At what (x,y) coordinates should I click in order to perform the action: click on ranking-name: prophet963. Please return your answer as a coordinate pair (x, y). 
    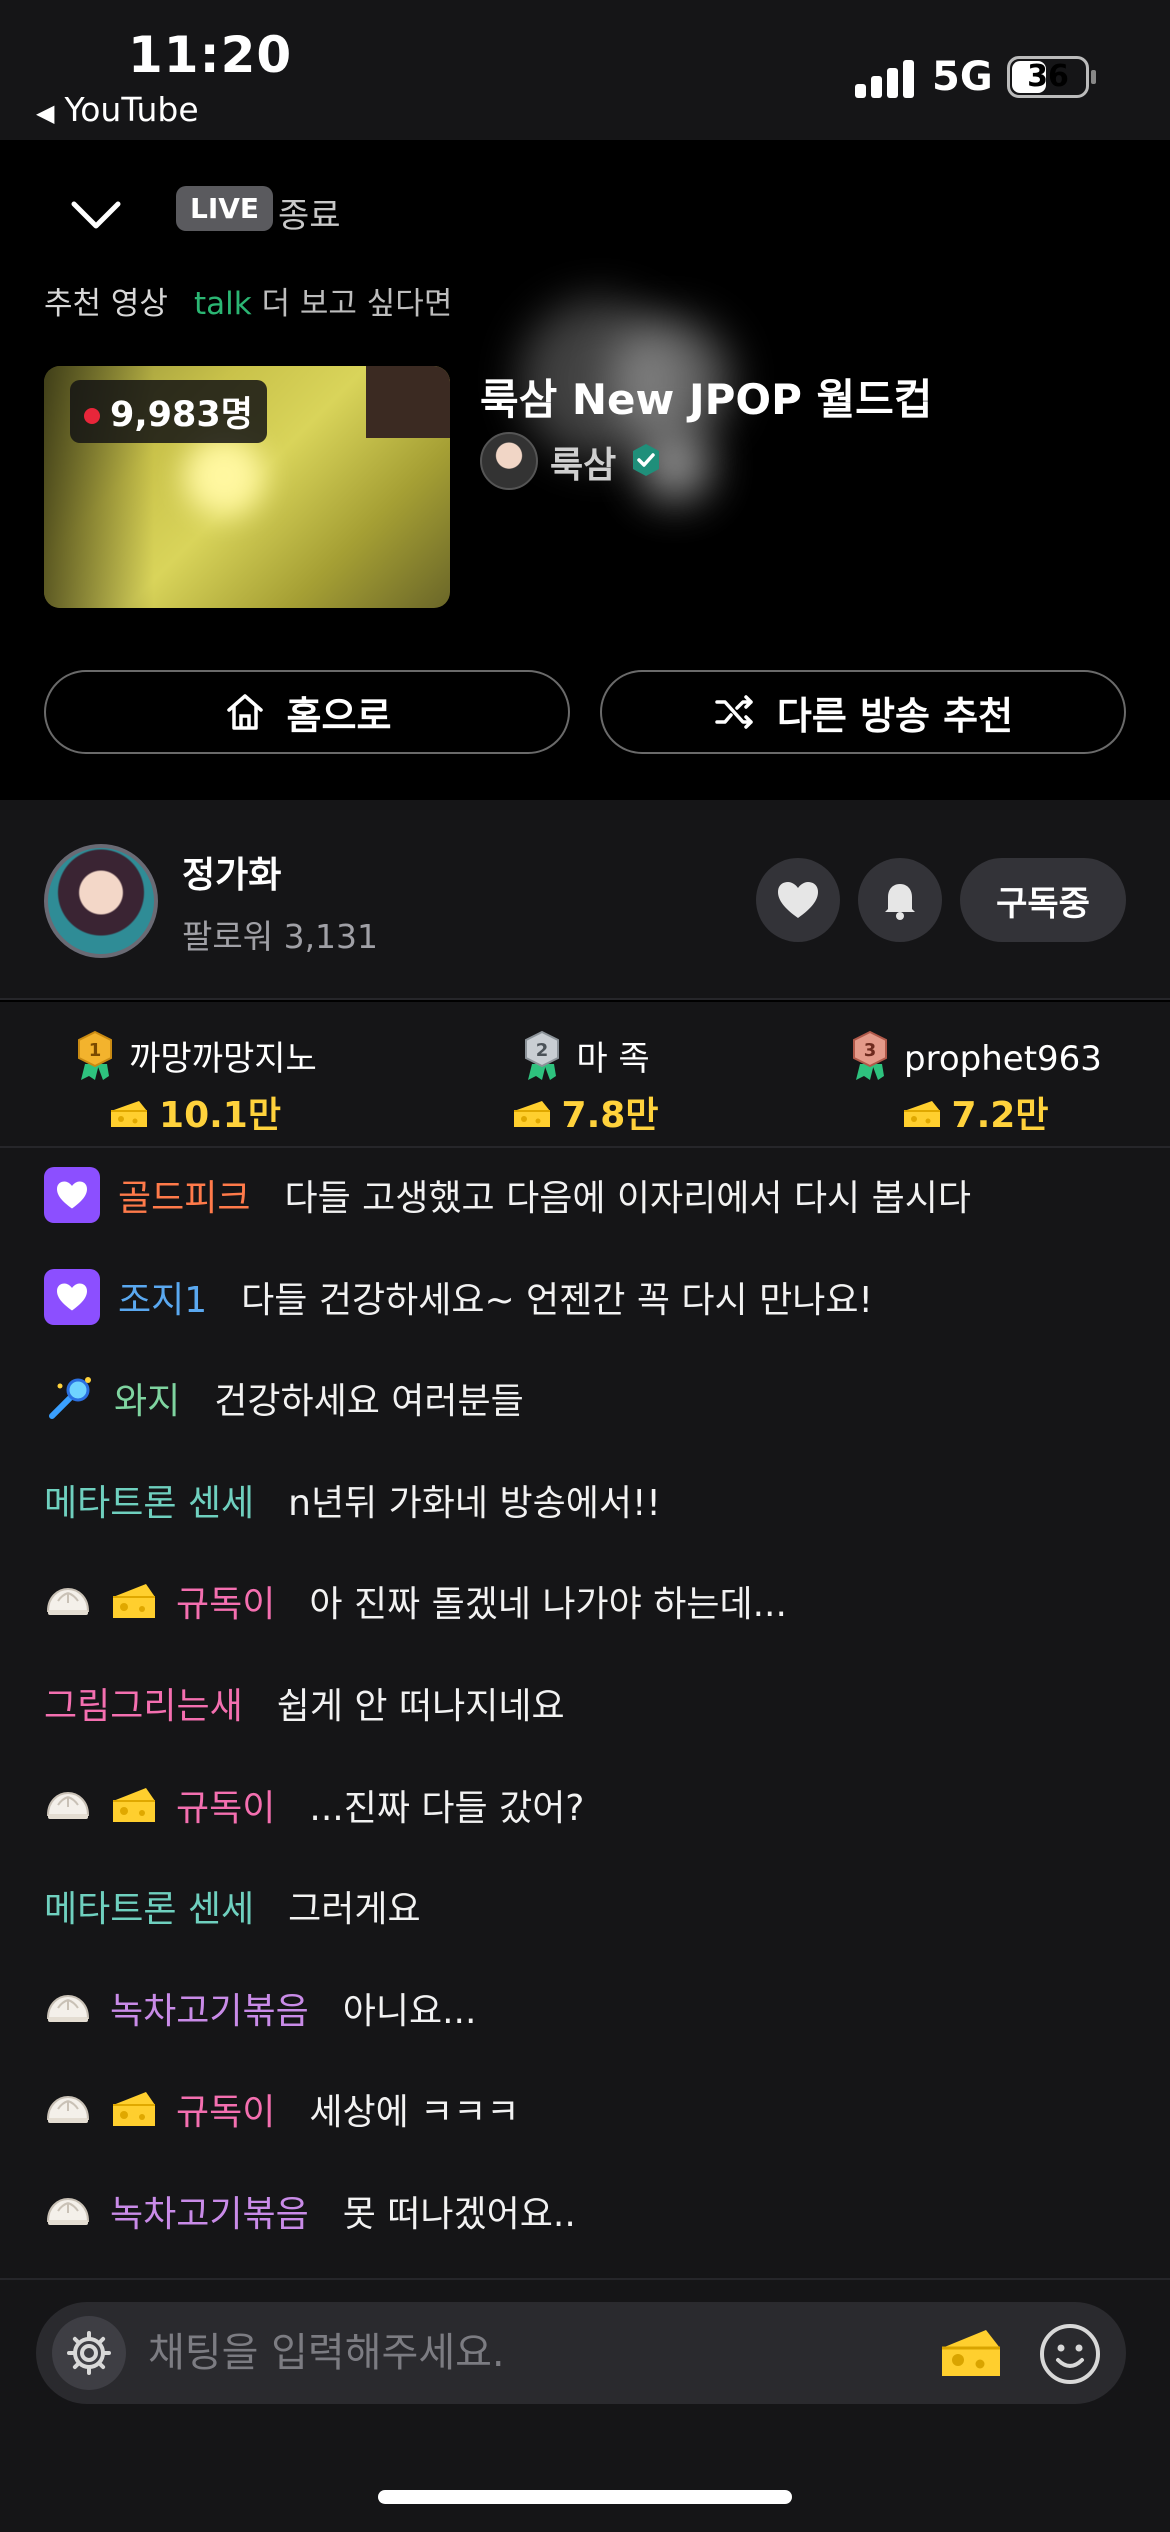
    Looking at the image, I should click on (1003, 1059).